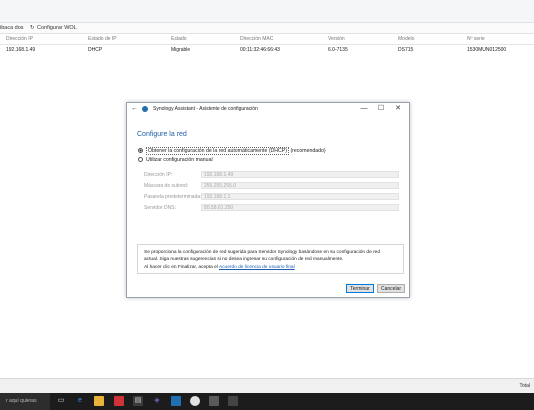 The height and width of the screenshot is (410, 534). Describe the element at coordinates (406, 50) in the screenshot. I see `cell-model: DS715` at that location.